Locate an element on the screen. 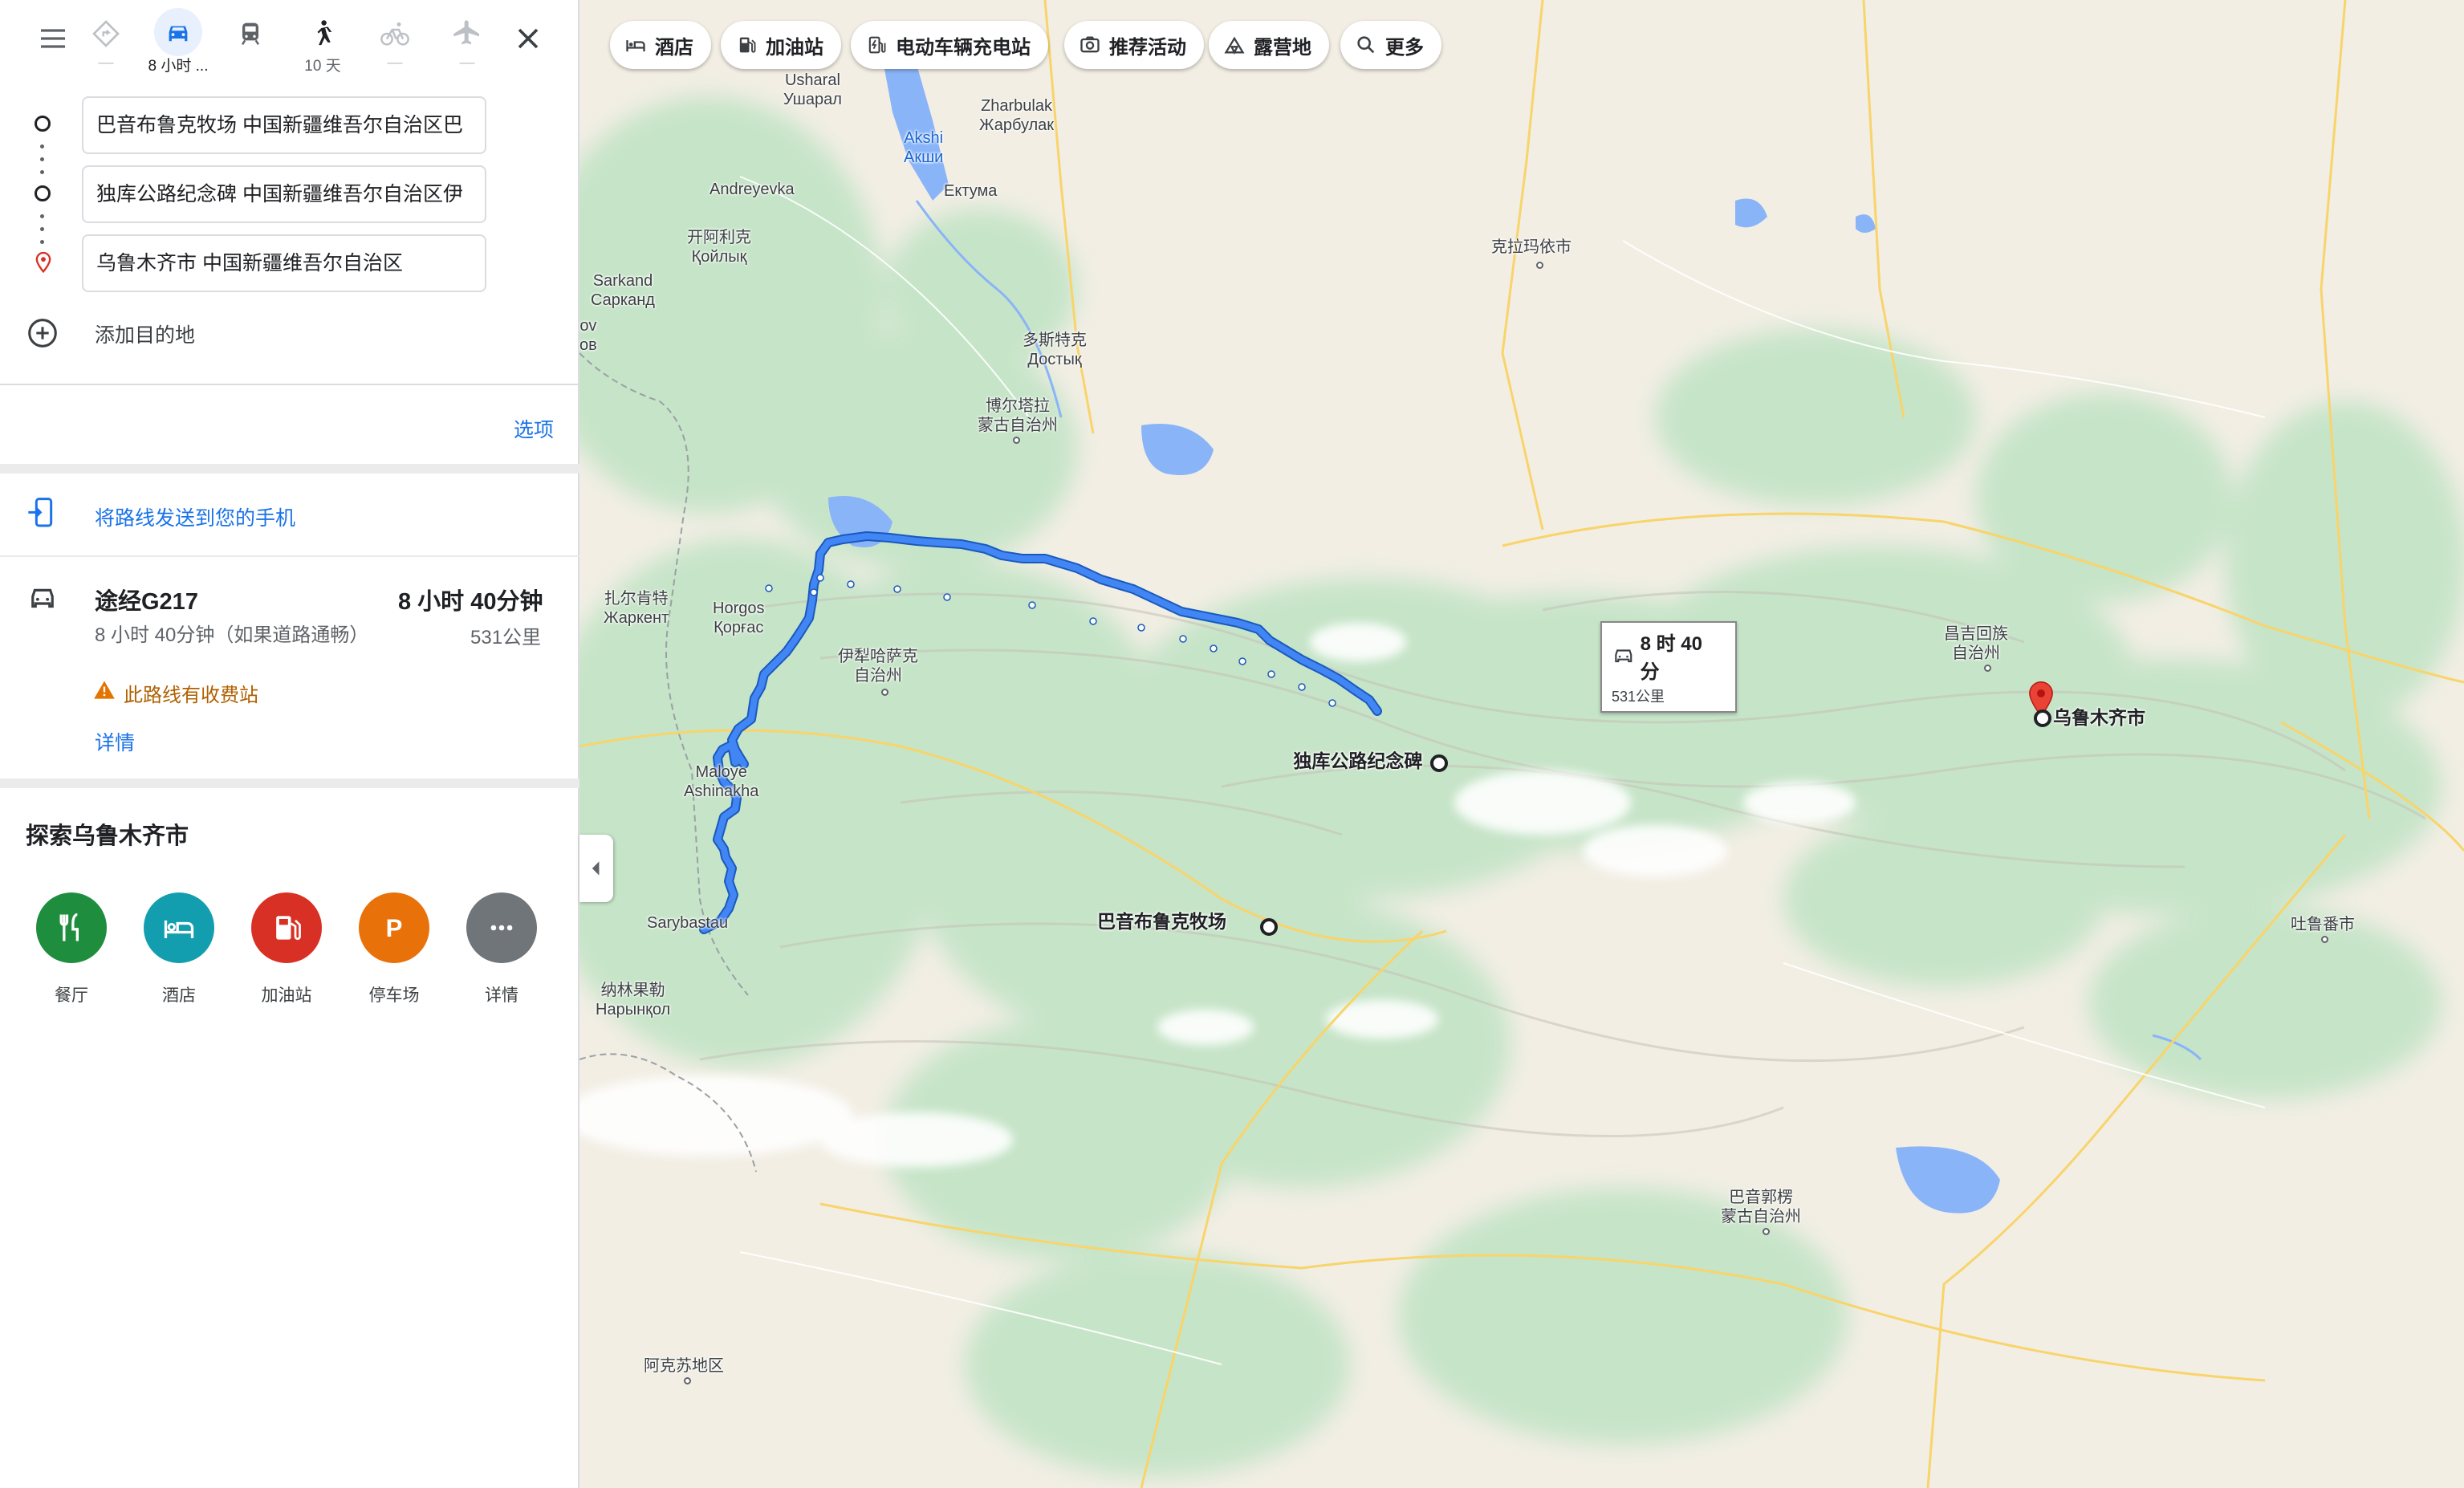 The width and height of the screenshot is (2464, 1488). mode-best-route-label: — is located at coordinates (106, 63).